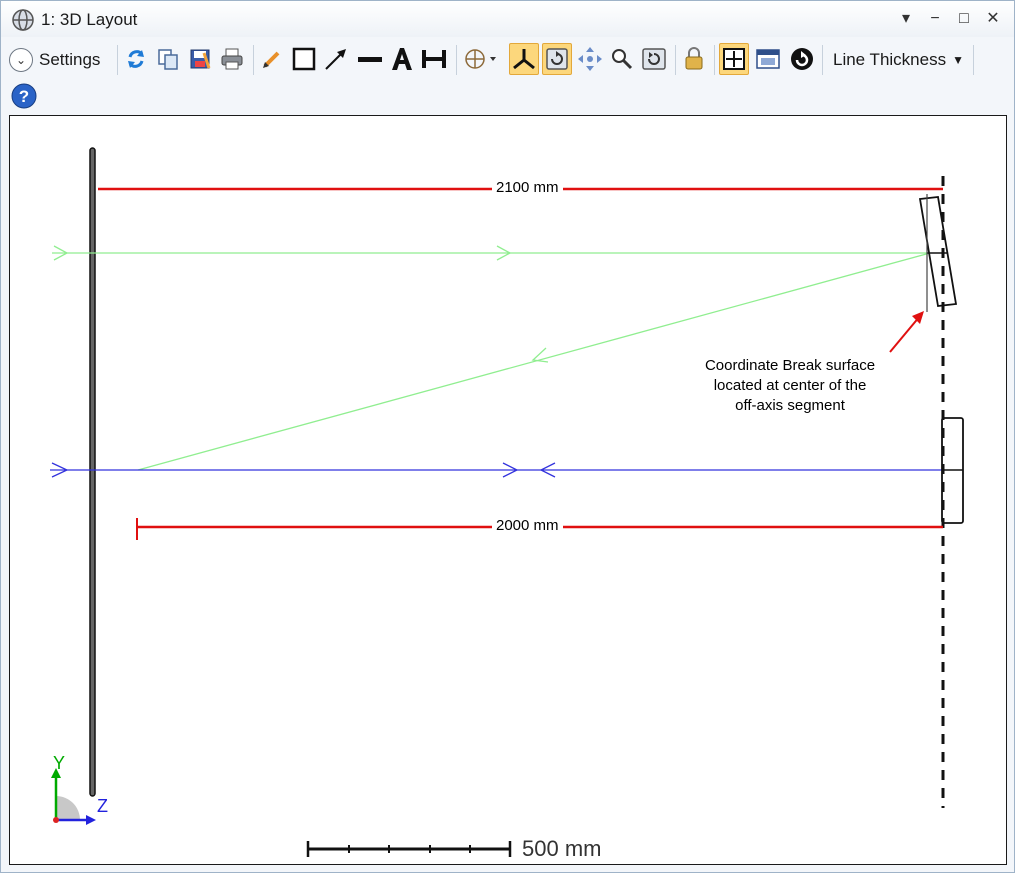  Describe the element at coordinates (935, 19) in the screenshot. I see `minimize-button: −` at that location.